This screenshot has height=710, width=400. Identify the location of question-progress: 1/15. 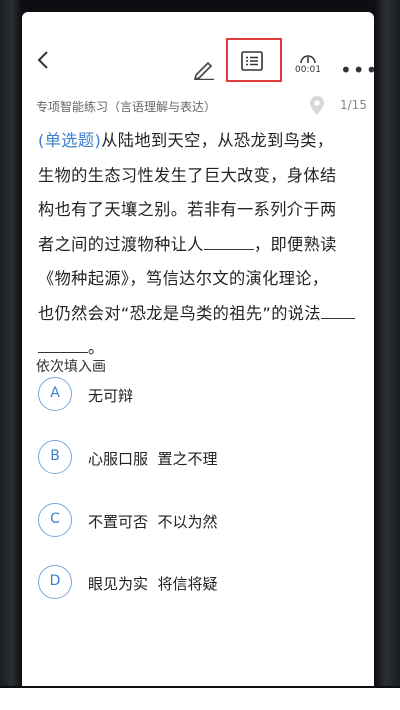
(353, 105).